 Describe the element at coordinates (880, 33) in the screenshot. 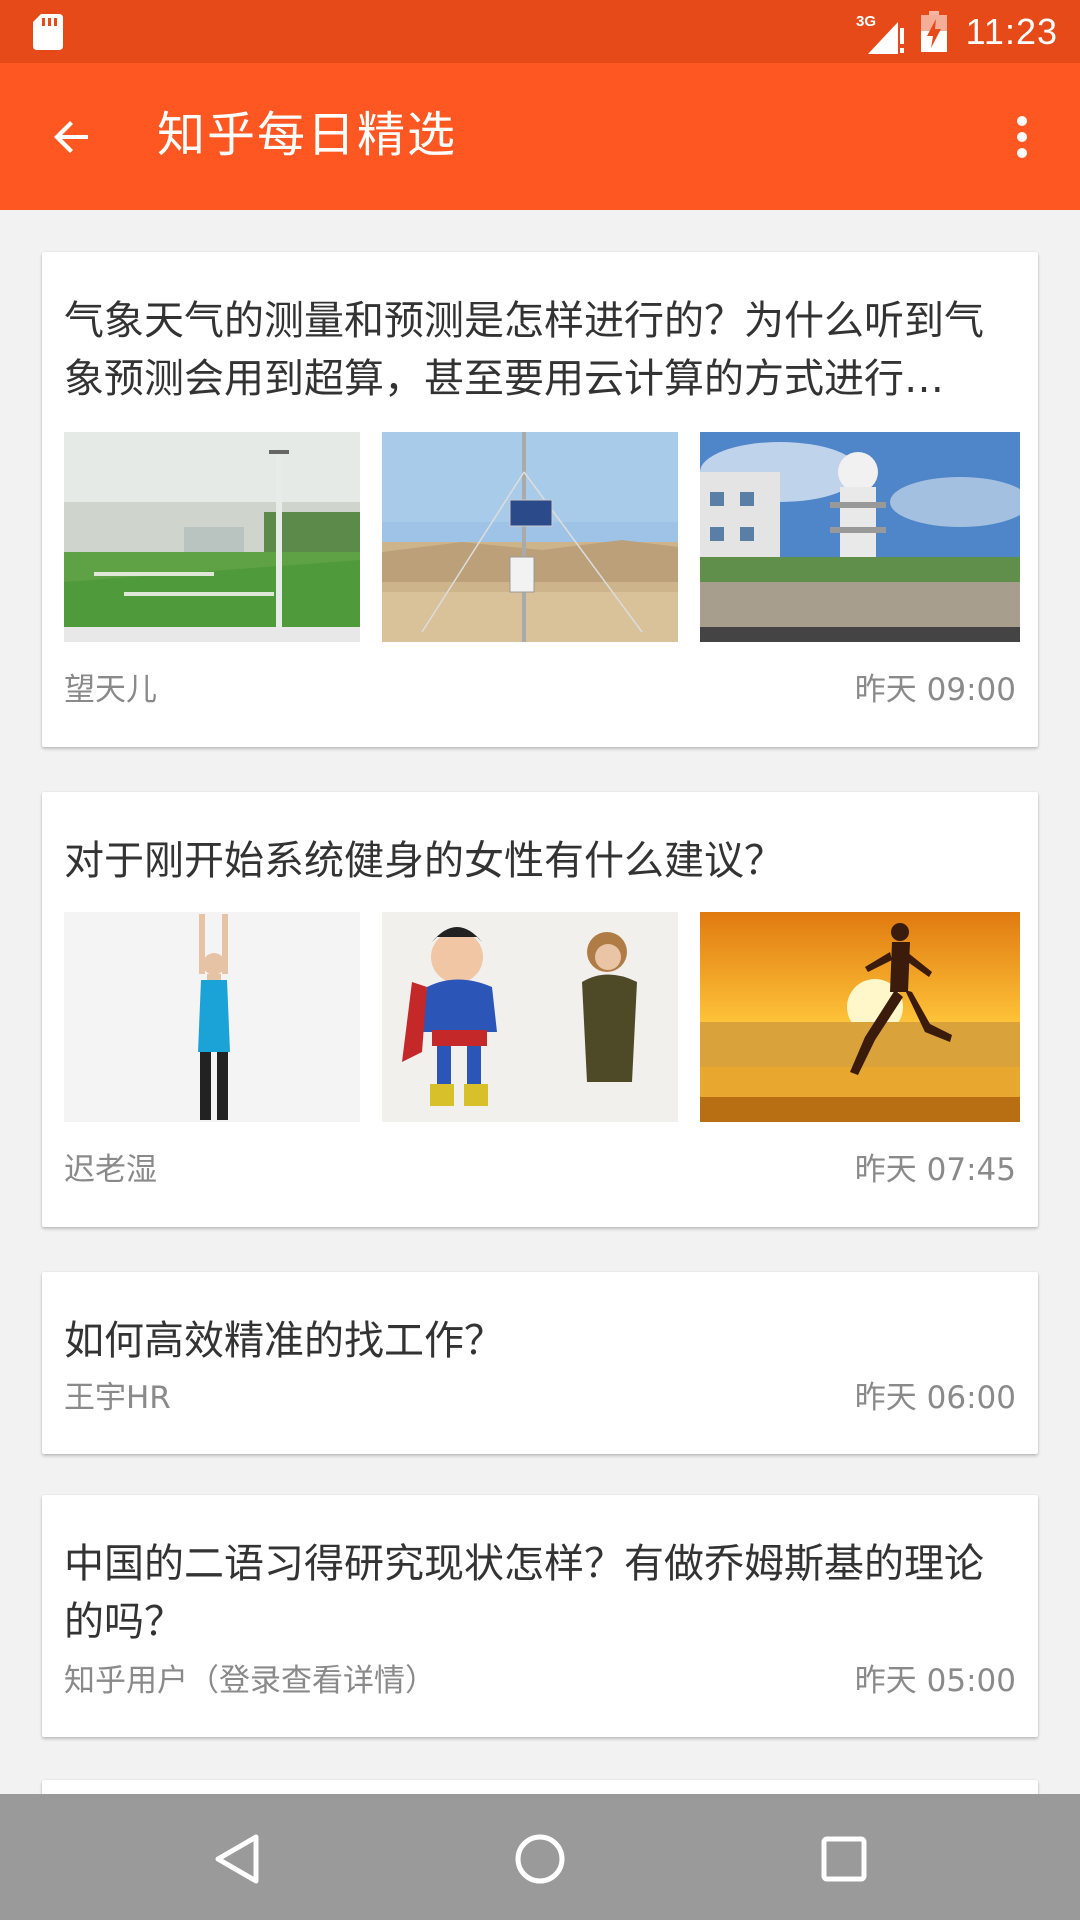

I see `signal-3g-icon: 3G` at that location.